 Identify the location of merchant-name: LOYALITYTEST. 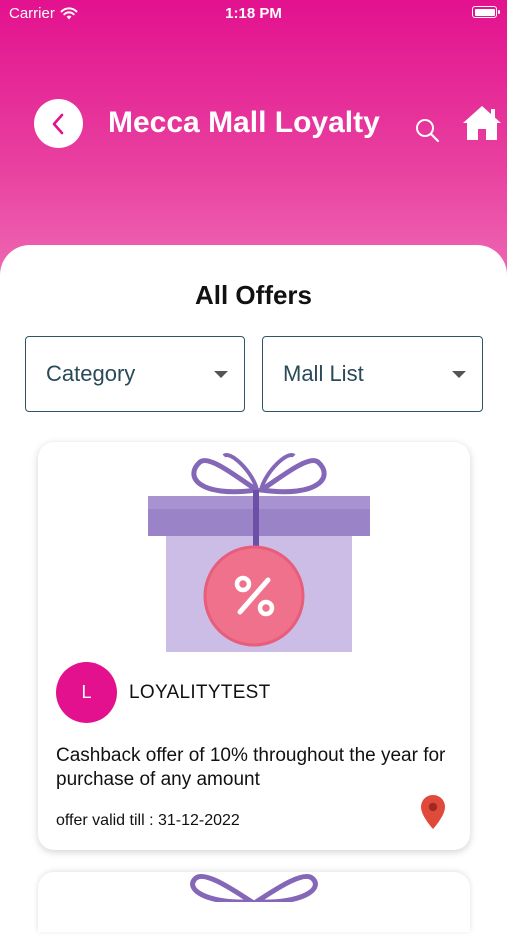
(200, 692).